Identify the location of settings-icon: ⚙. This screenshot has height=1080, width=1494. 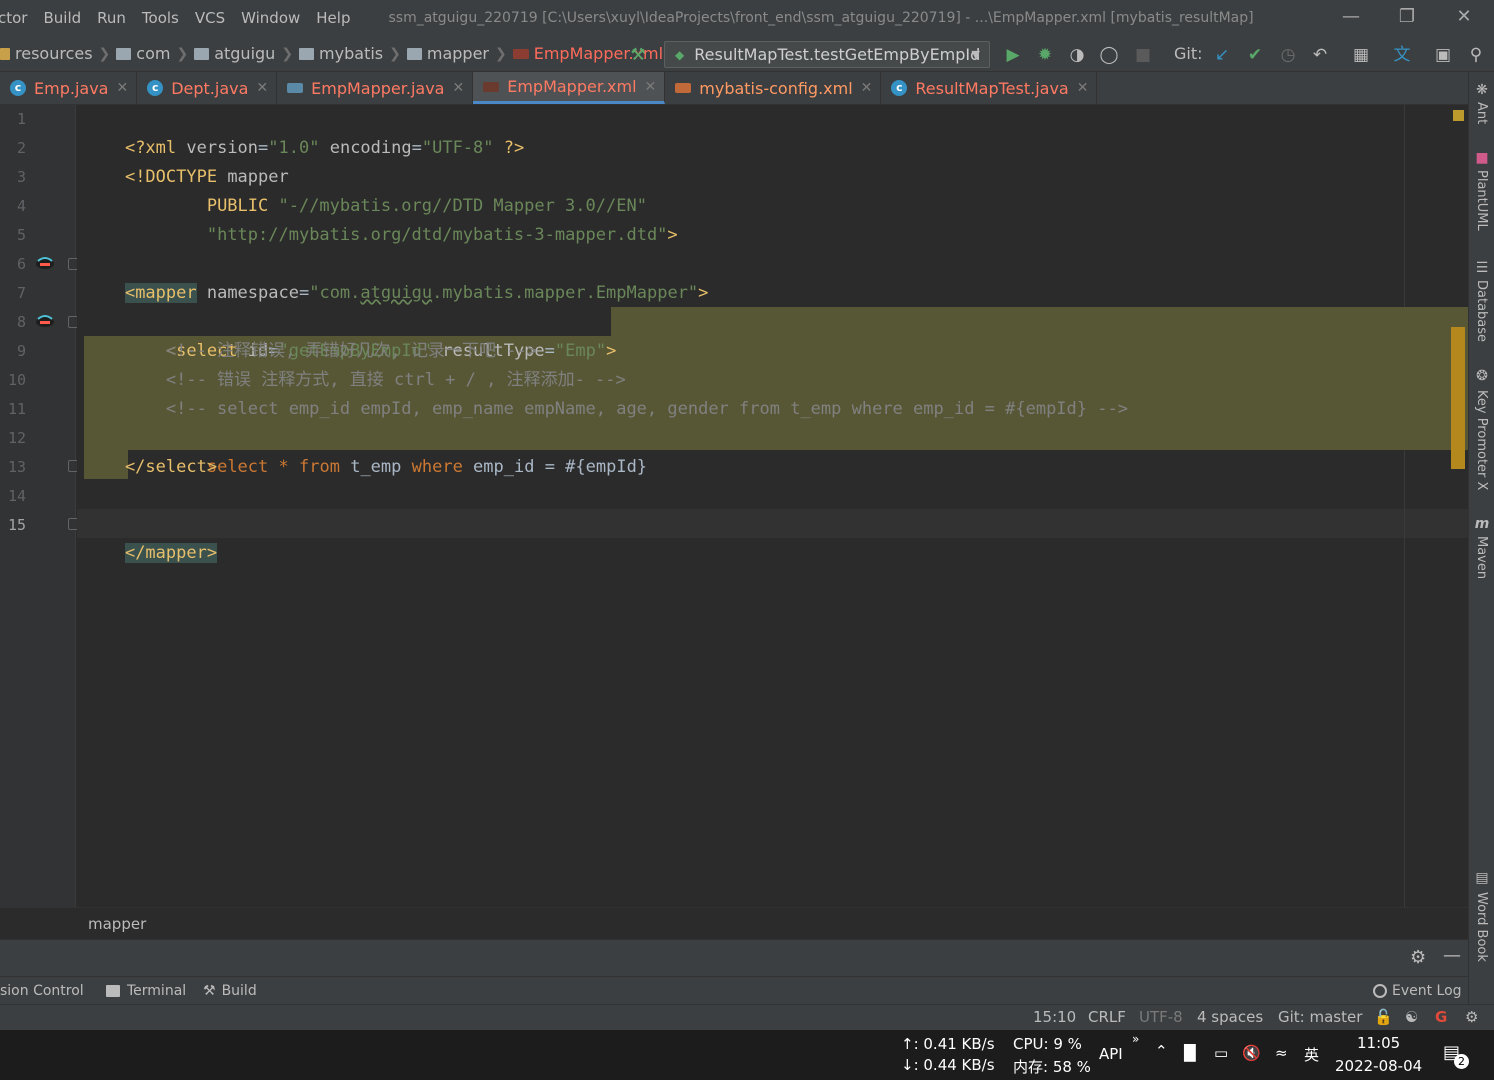
(1471, 1017).